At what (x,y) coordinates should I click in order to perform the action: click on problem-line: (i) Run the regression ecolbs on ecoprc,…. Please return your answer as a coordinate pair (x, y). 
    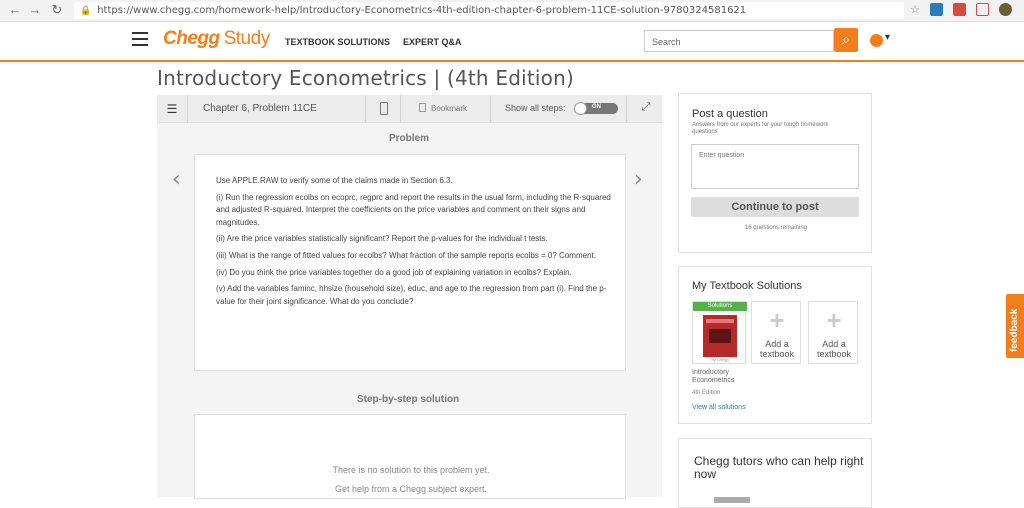
    Looking at the image, I should click on (413, 209).